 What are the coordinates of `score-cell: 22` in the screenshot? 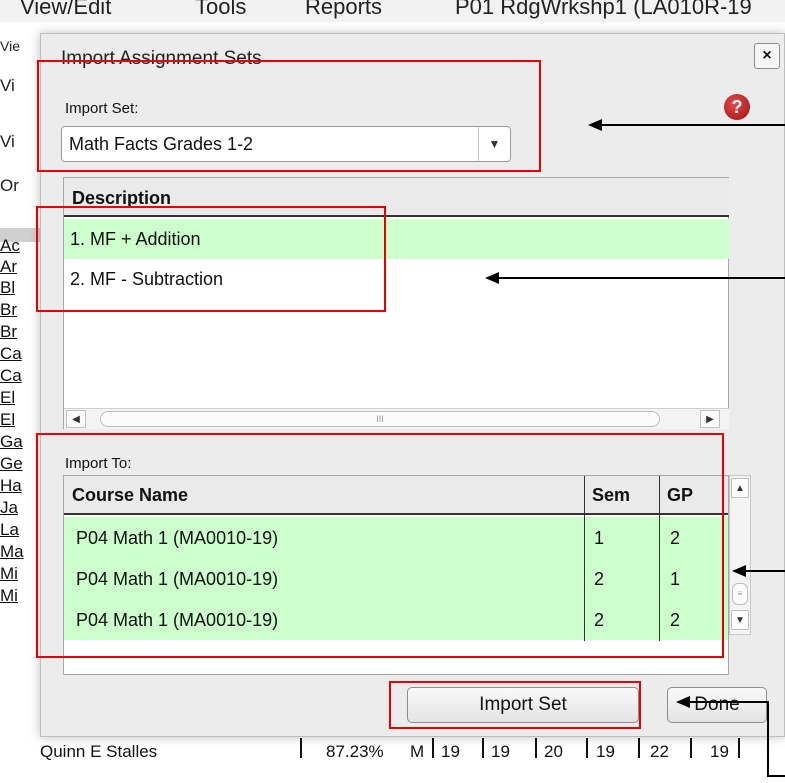 It's located at (659, 752).